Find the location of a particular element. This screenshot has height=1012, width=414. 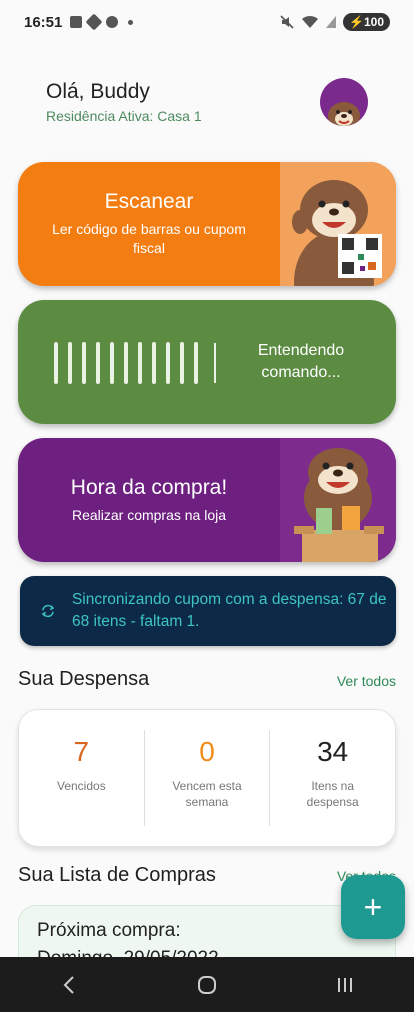

avatar is located at coordinates (344, 102).